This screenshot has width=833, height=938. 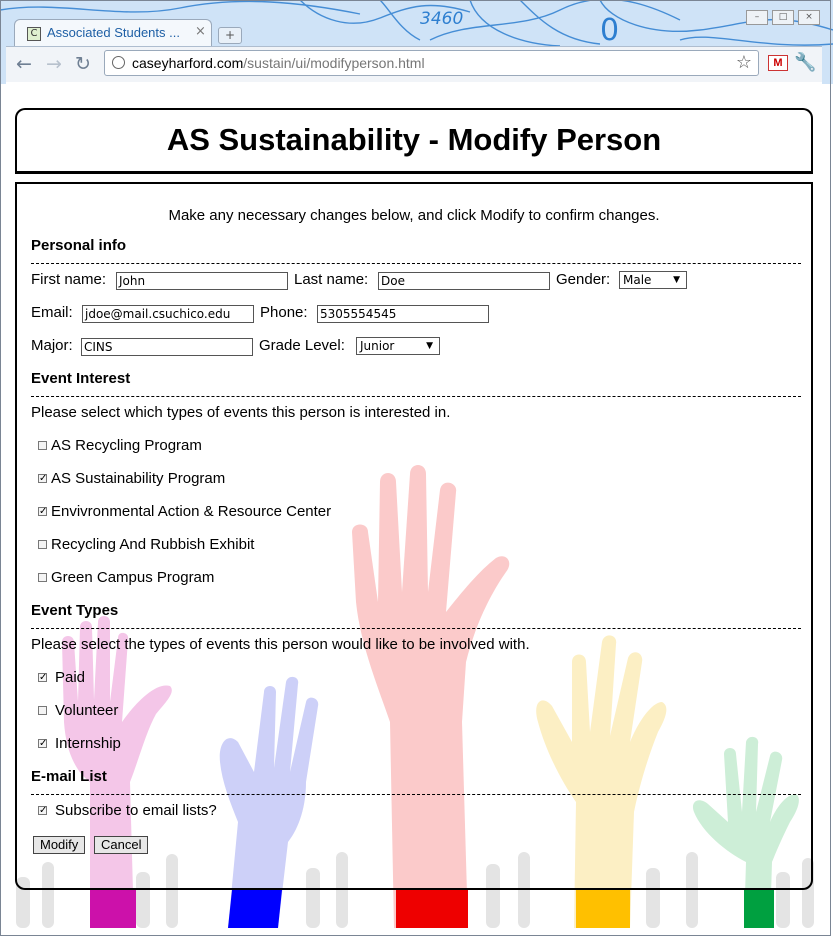 What do you see at coordinates (133, 577) in the screenshot?
I see `interest-label-green-campus: Green Campus Program` at bounding box center [133, 577].